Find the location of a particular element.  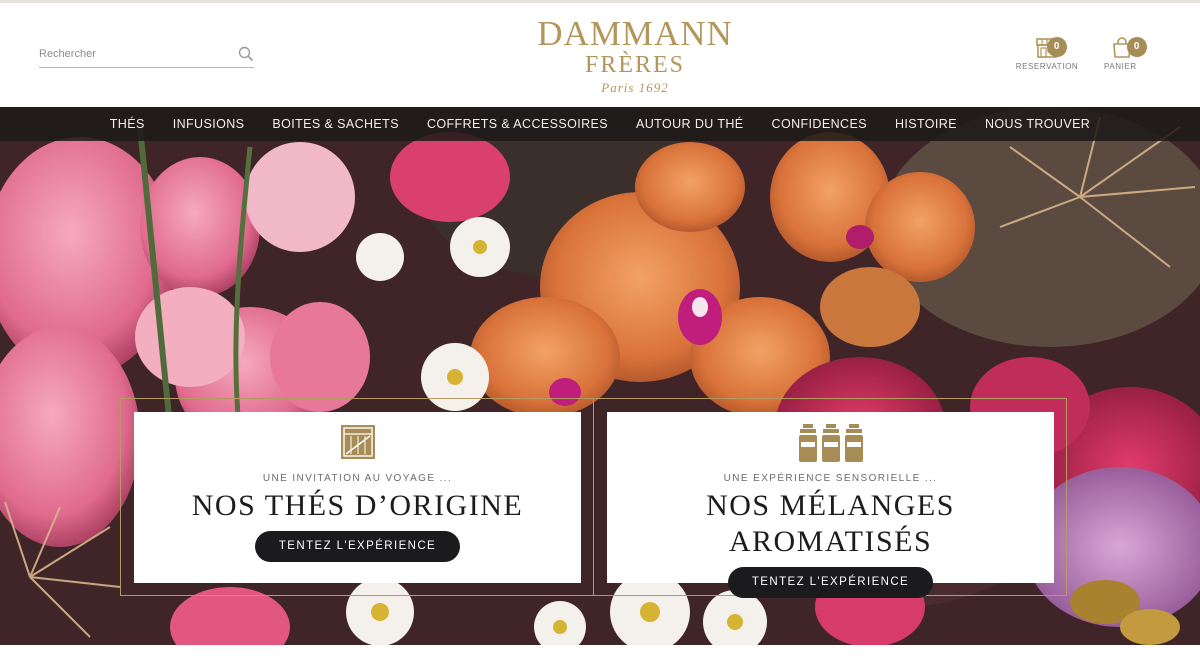

nav-item-coffrets-accessoires: COFFRETS & ACCESSOIRES is located at coordinates (517, 124).